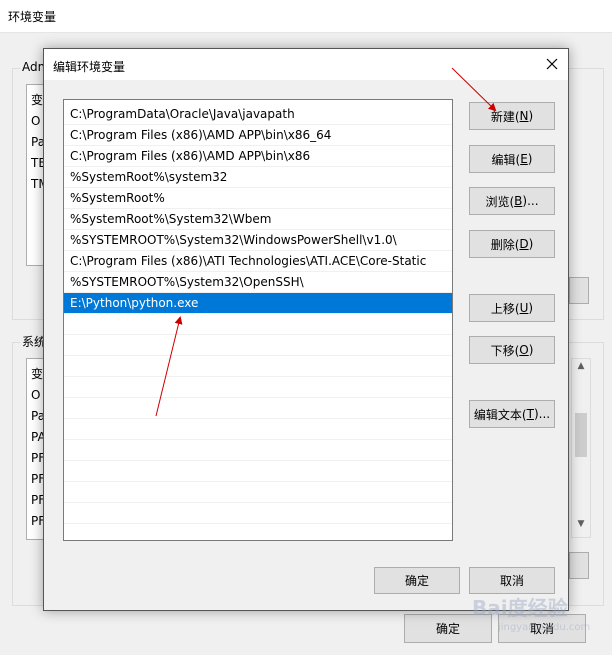  What do you see at coordinates (169, 366) in the screenshot?
I see `arrow-to-python-path` at bounding box center [169, 366].